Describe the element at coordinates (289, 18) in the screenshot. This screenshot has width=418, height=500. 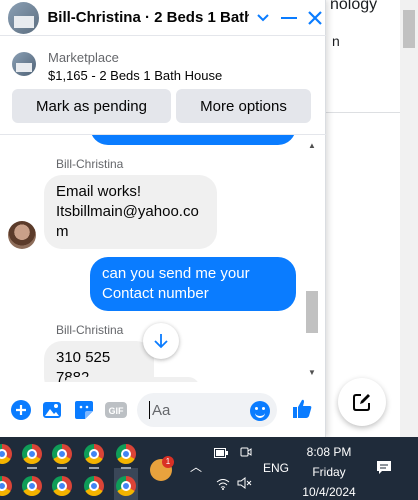
I see `minimize-icon` at that location.